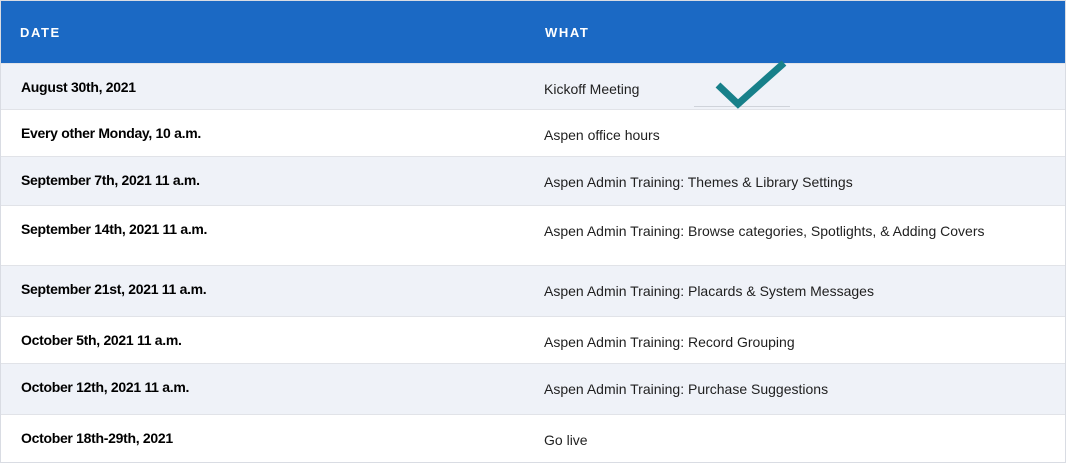  What do you see at coordinates (533, 86) in the screenshot?
I see `table-row: August 30th, 2021 Kickoff Meeting` at bounding box center [533, 86].